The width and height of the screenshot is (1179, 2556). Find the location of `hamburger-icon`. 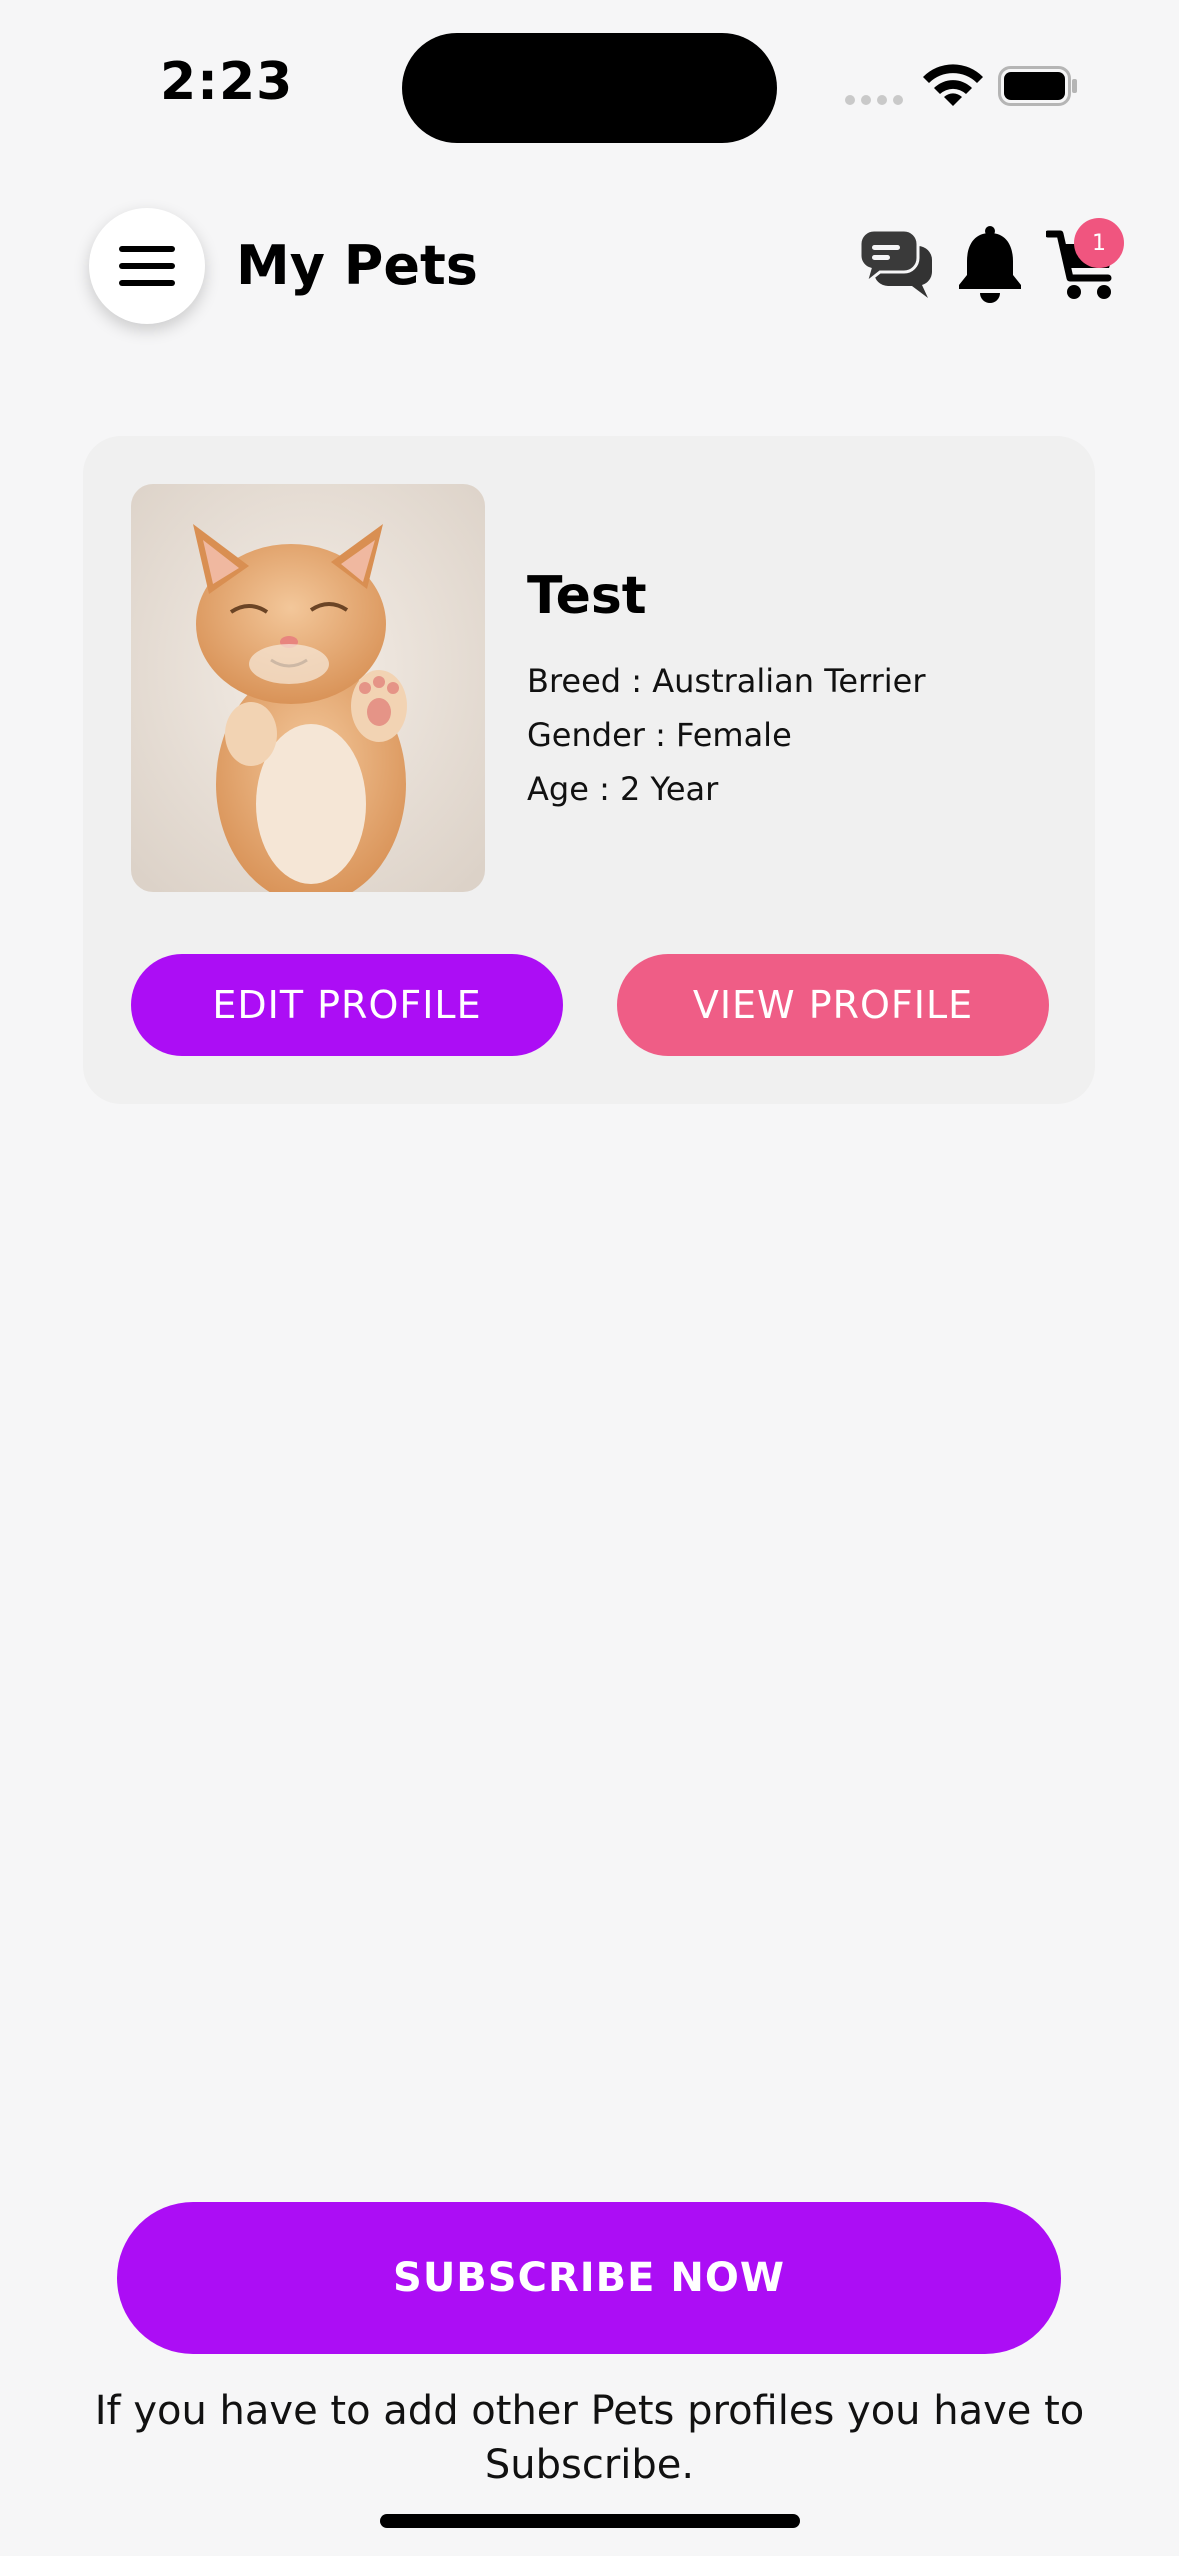

hamburger-icon is located at coordinates (147, 266).